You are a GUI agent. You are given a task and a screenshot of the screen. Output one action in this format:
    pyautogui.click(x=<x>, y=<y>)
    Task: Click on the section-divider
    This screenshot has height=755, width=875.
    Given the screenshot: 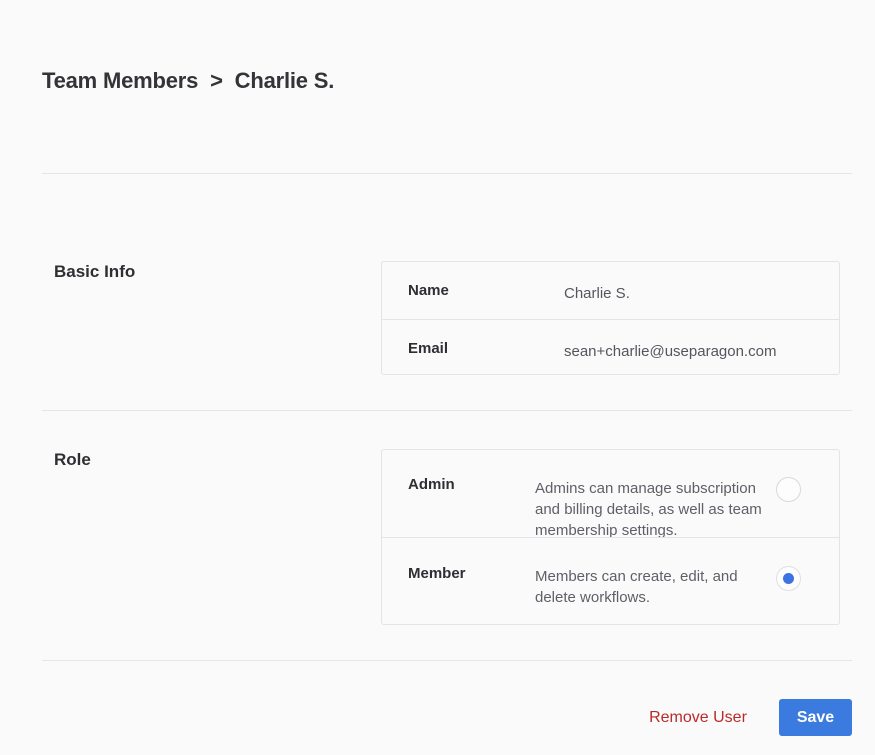 What is the action you would take?
    pyautogui.click(x=447, y=410)
    